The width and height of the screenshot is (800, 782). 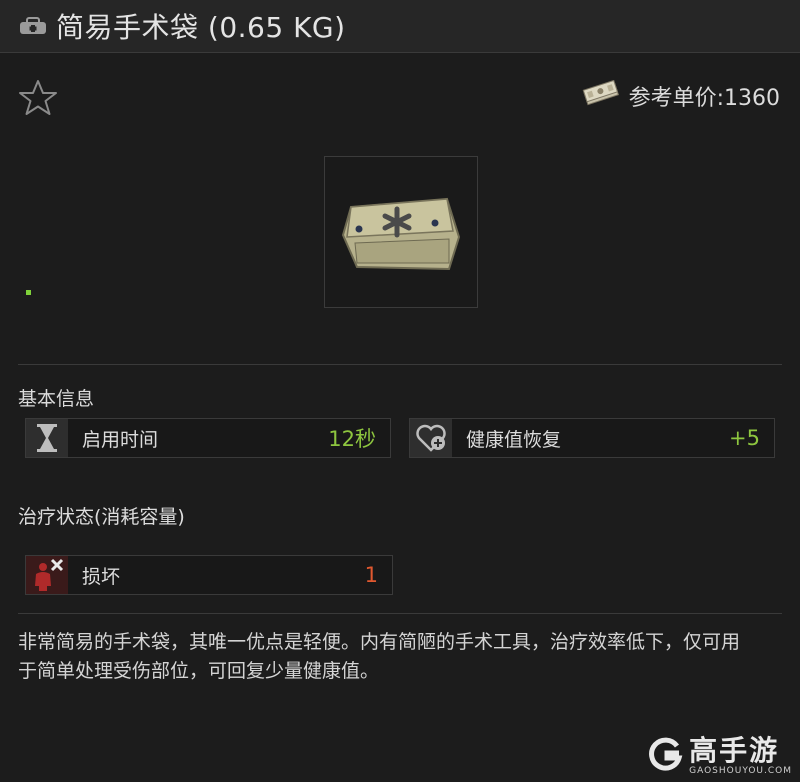 I want to click on item-title: 简易手术袋 (0.65 KG), so click(x=201, y=27).